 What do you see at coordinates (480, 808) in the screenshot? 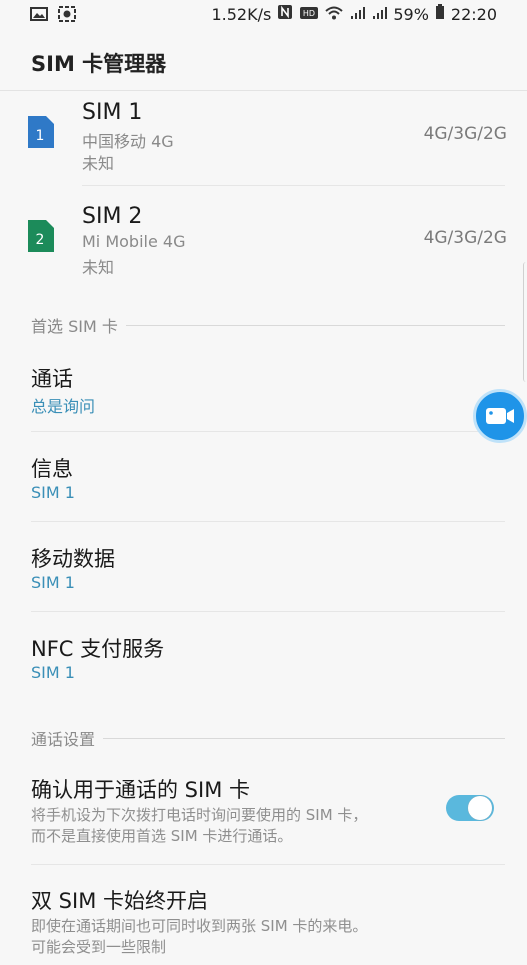
I see `toggle-knob` at bounding box center [480, 808].